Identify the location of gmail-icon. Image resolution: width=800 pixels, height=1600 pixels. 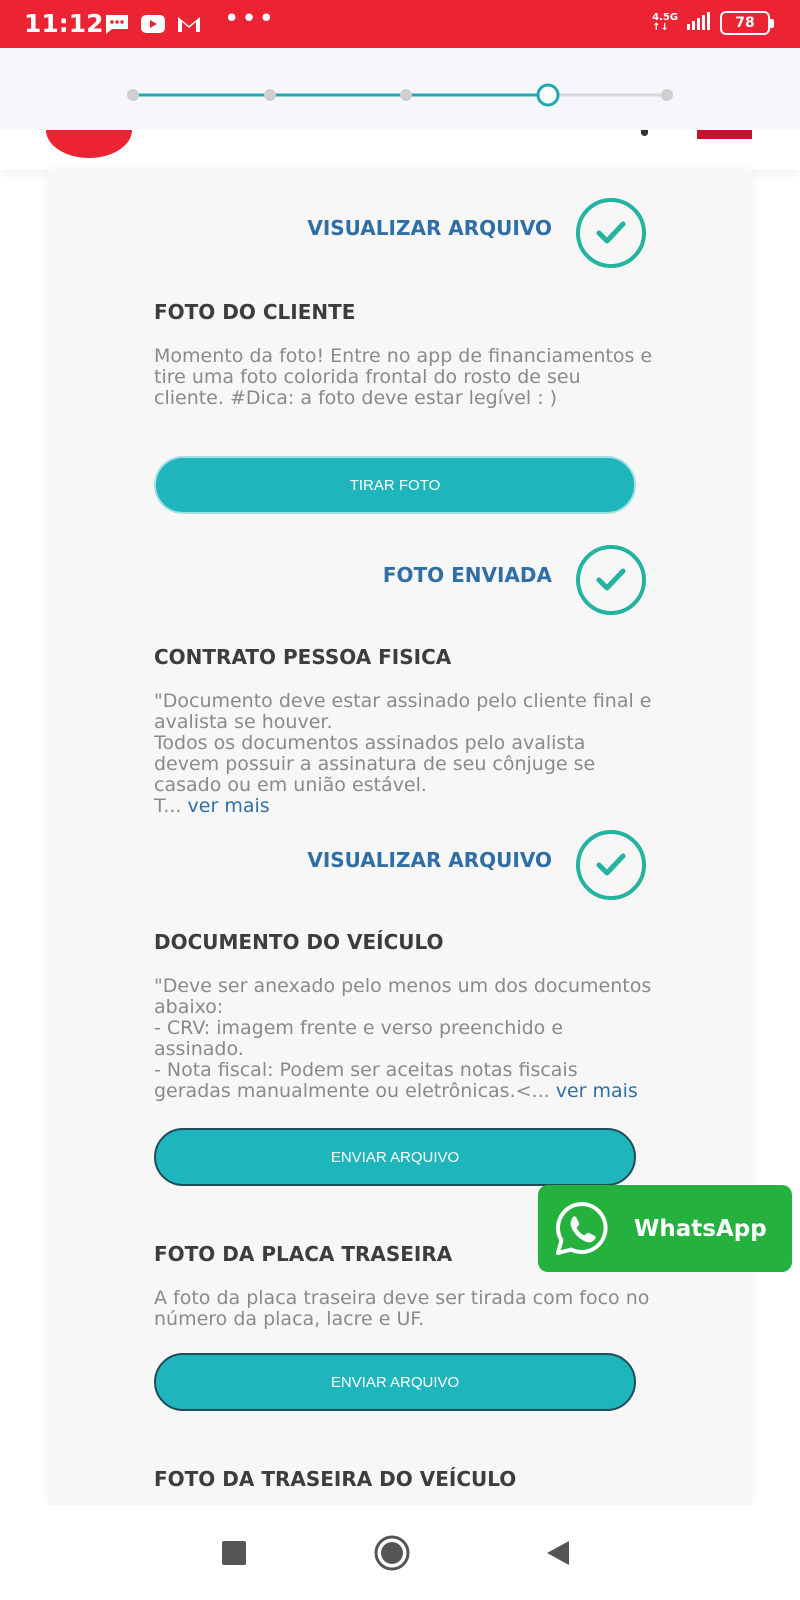
(189, 24).